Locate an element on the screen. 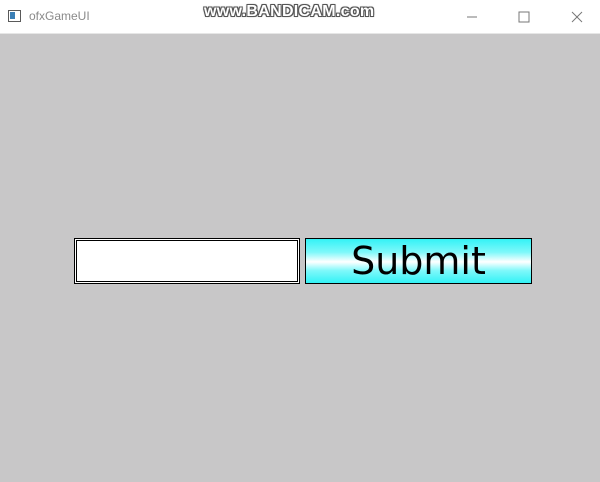 This screenshot has height=482, width=600. close-button is located at coordinates (577, 16).